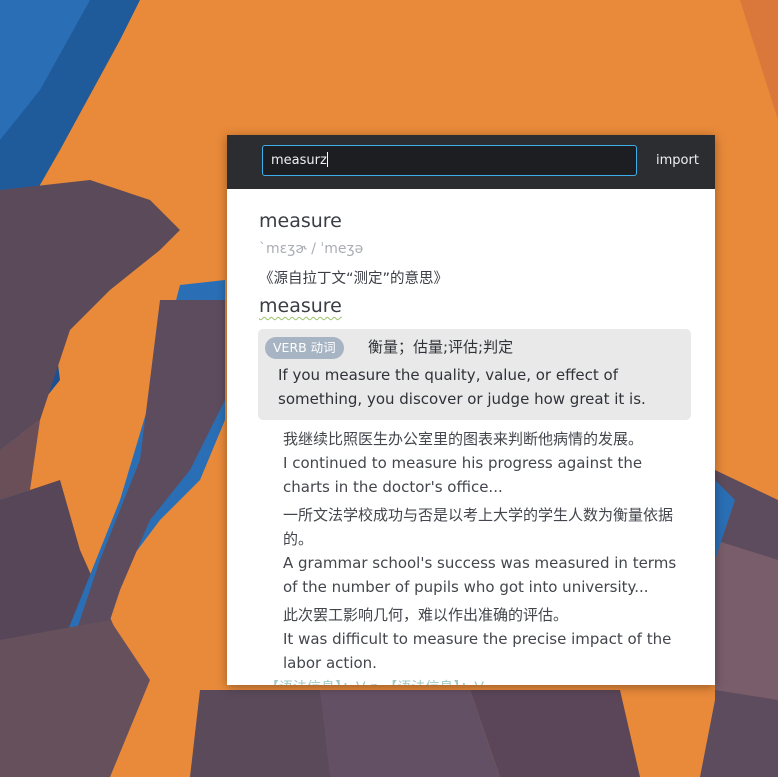 Image resolution: width=778 pixels, height=777 pixels. I want to click on search-input: measurz, so click(449, 160).